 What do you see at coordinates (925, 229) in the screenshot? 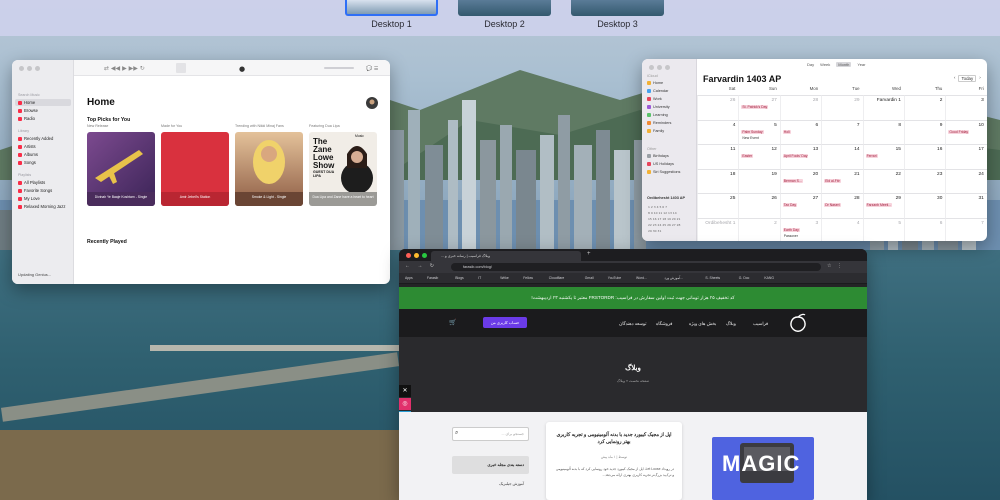
I see `day-cell: 6` at bounding box center [925, 229].